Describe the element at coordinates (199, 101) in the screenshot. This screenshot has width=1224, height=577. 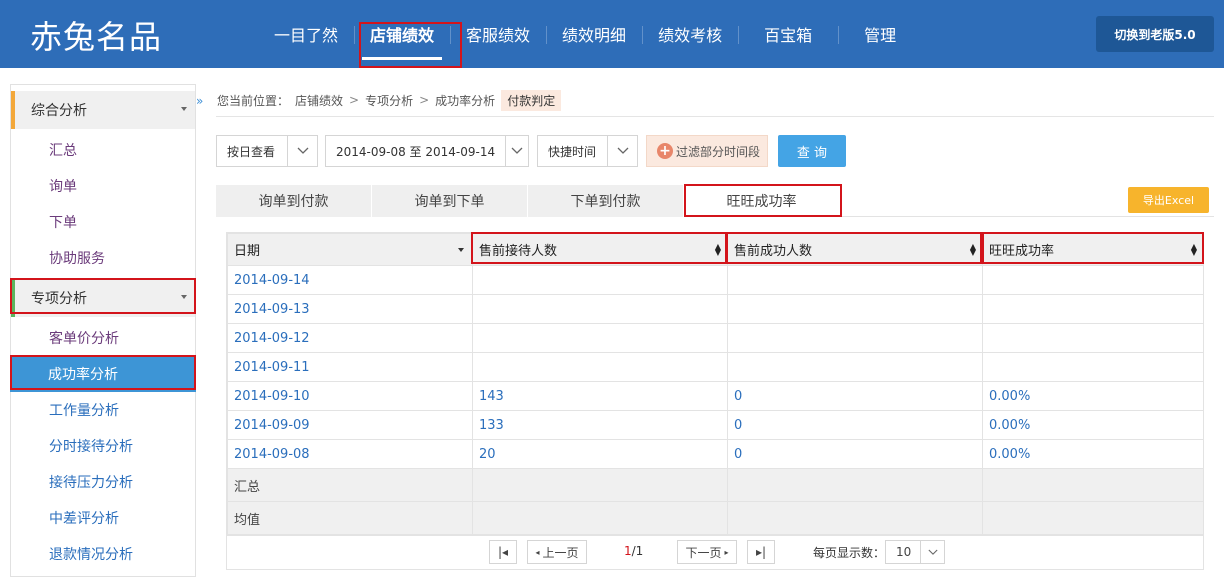
I see `collapse-sidebar-icon: »` at that location.